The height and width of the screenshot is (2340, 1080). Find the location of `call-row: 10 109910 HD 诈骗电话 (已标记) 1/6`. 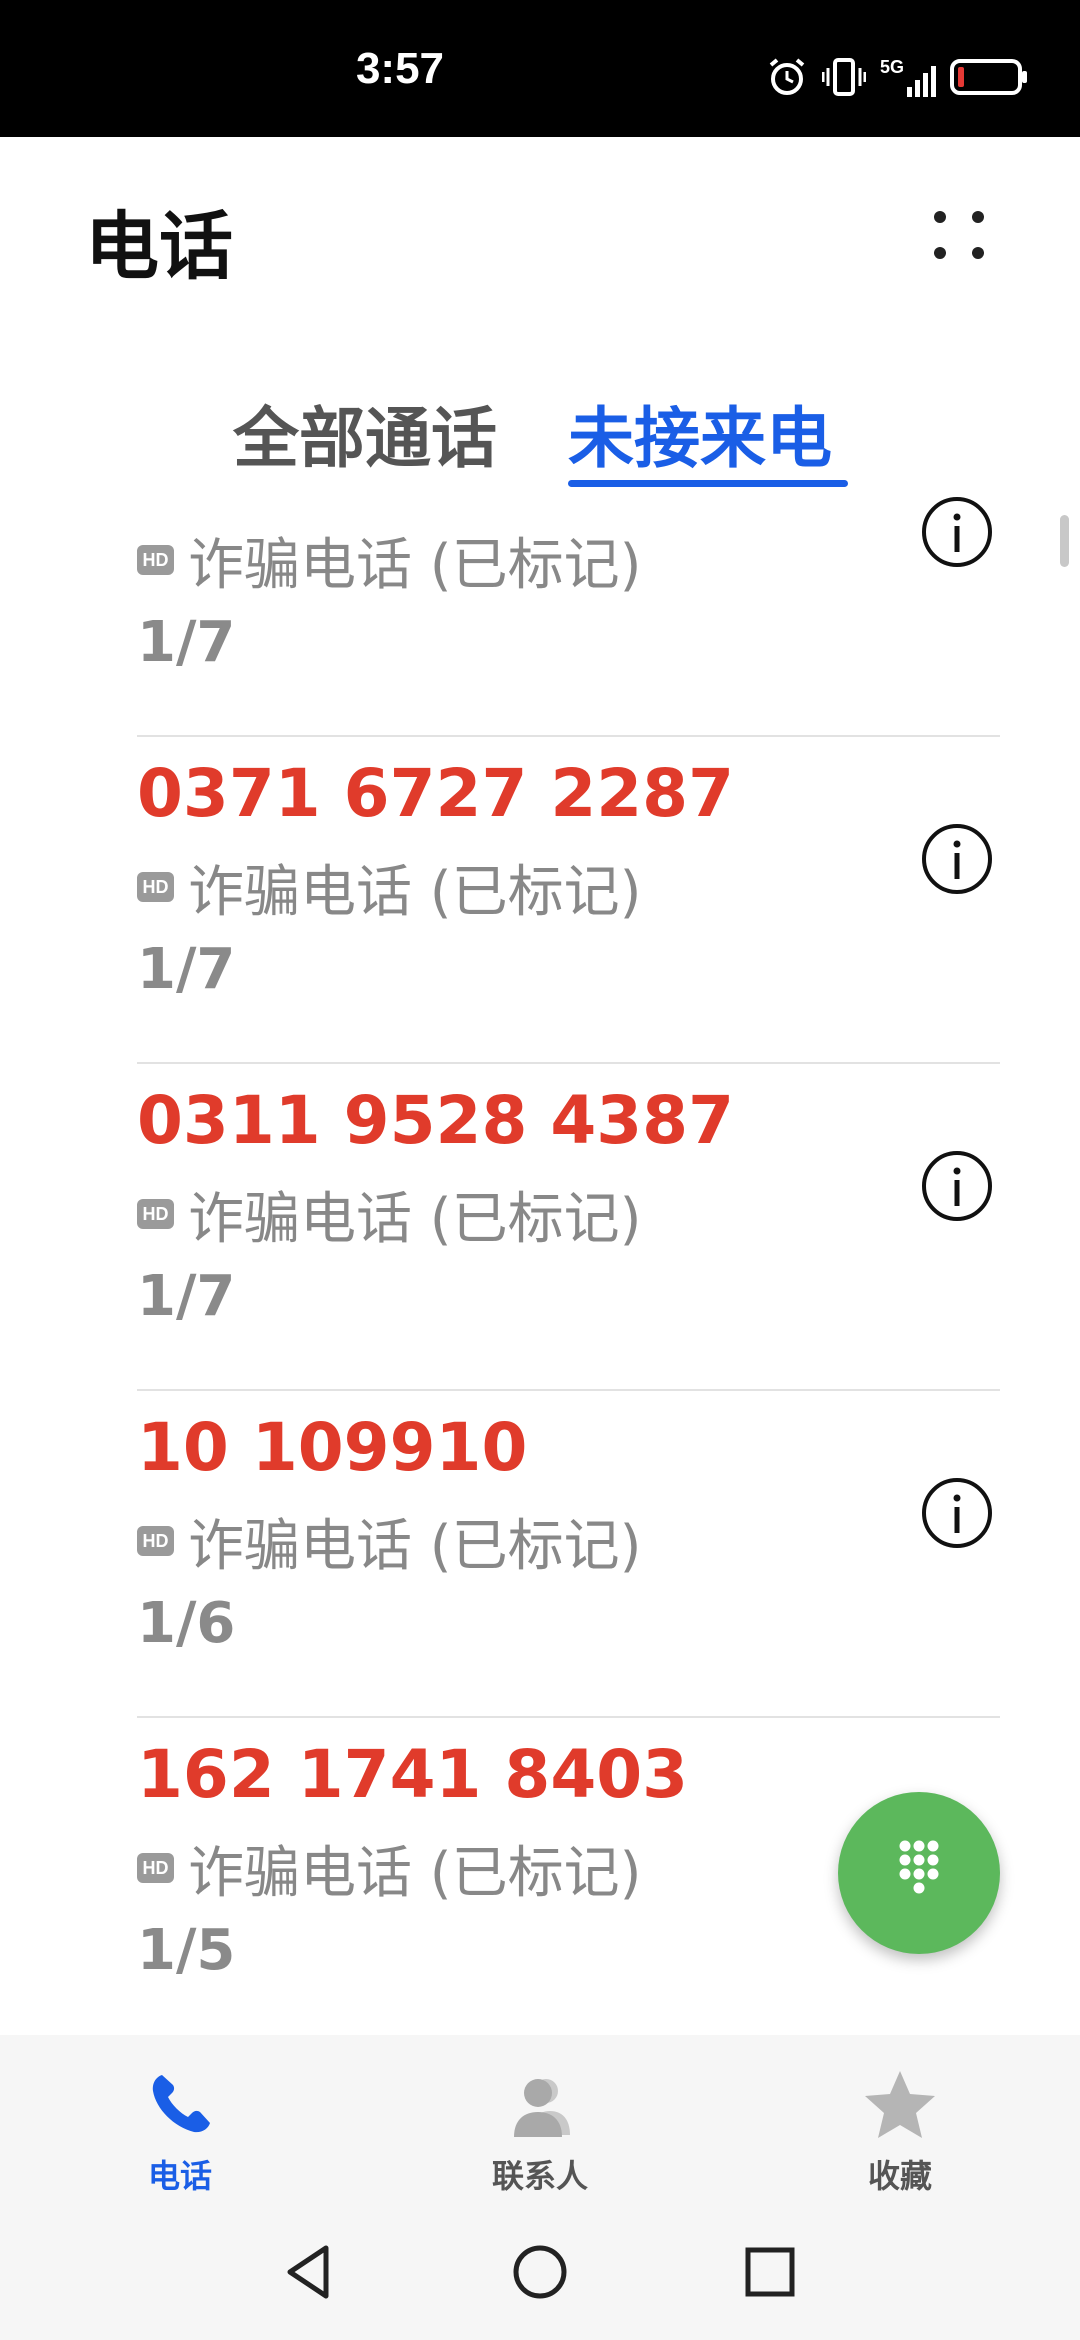

call-row: 10 109910 HD 诈骗电话 (已标记) 1/6 is located at coordinates (540, 1554).